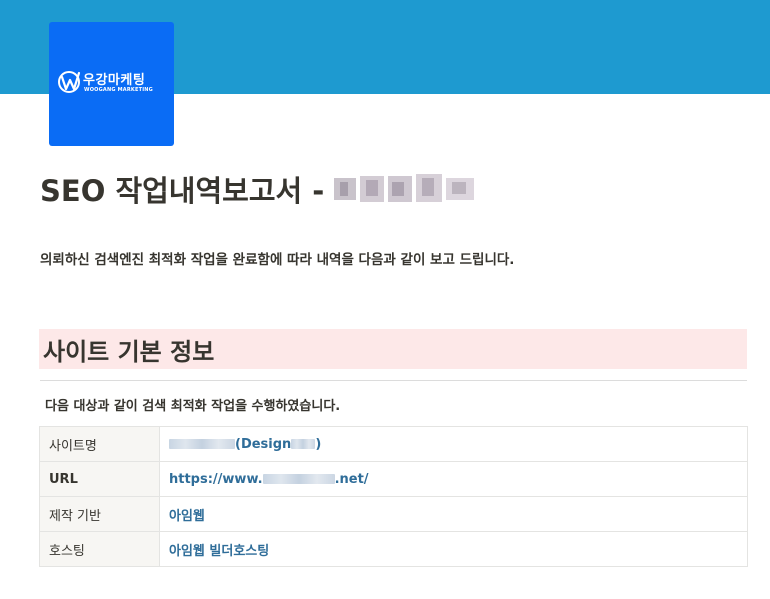  I want to click on row-value-platform: 아임웹, so click(453, 514).